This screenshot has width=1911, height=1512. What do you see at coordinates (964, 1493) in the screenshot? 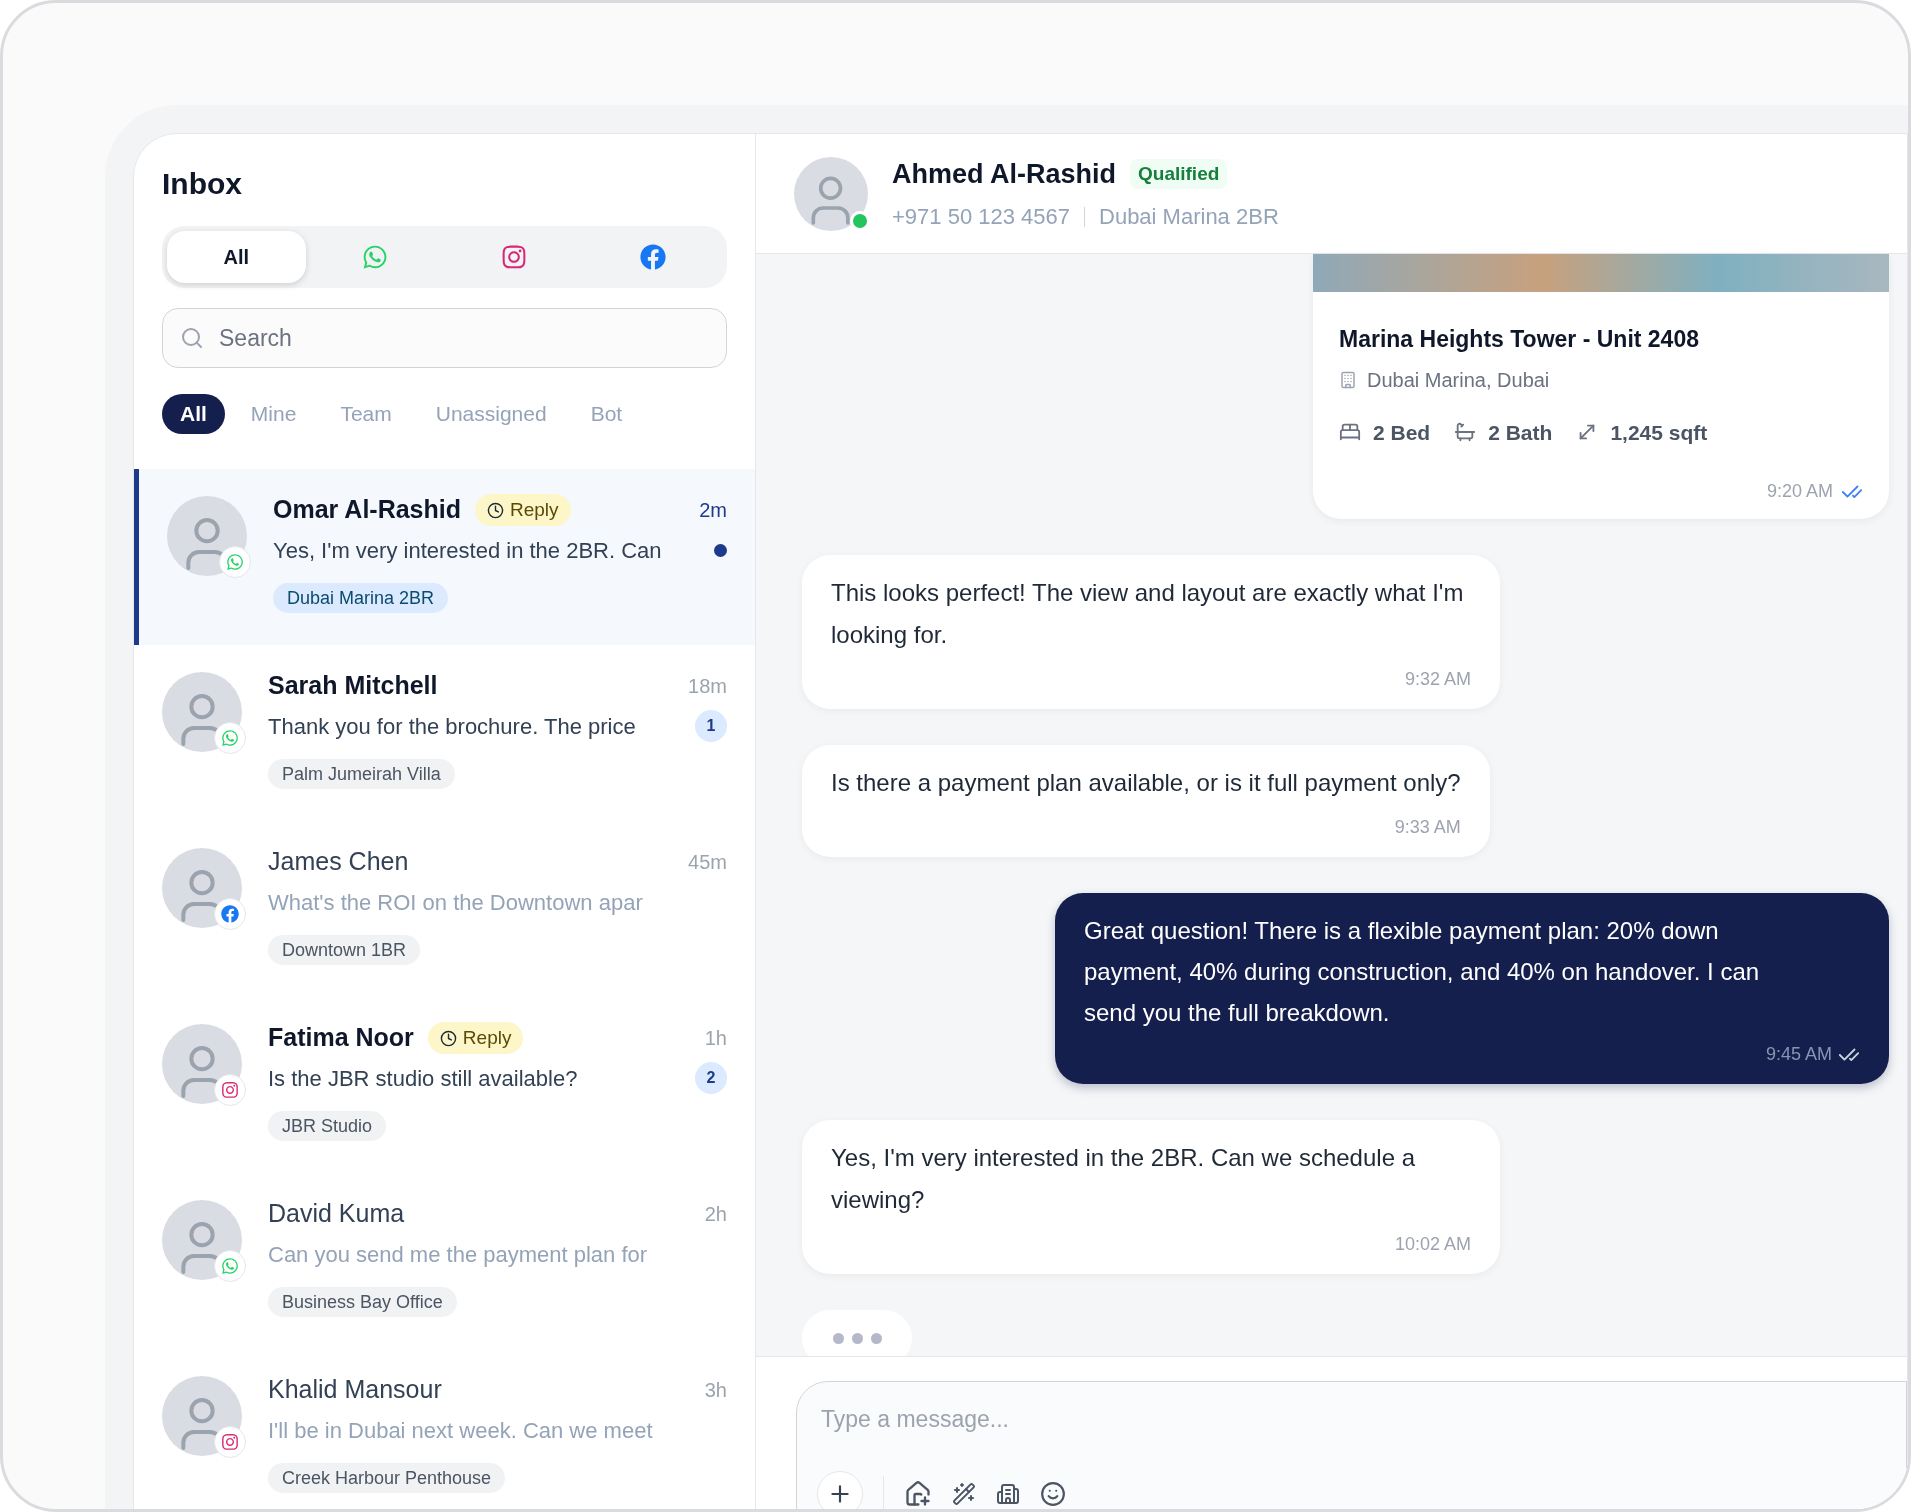
I see `wand-icon` at bounding box center [964, 1493].